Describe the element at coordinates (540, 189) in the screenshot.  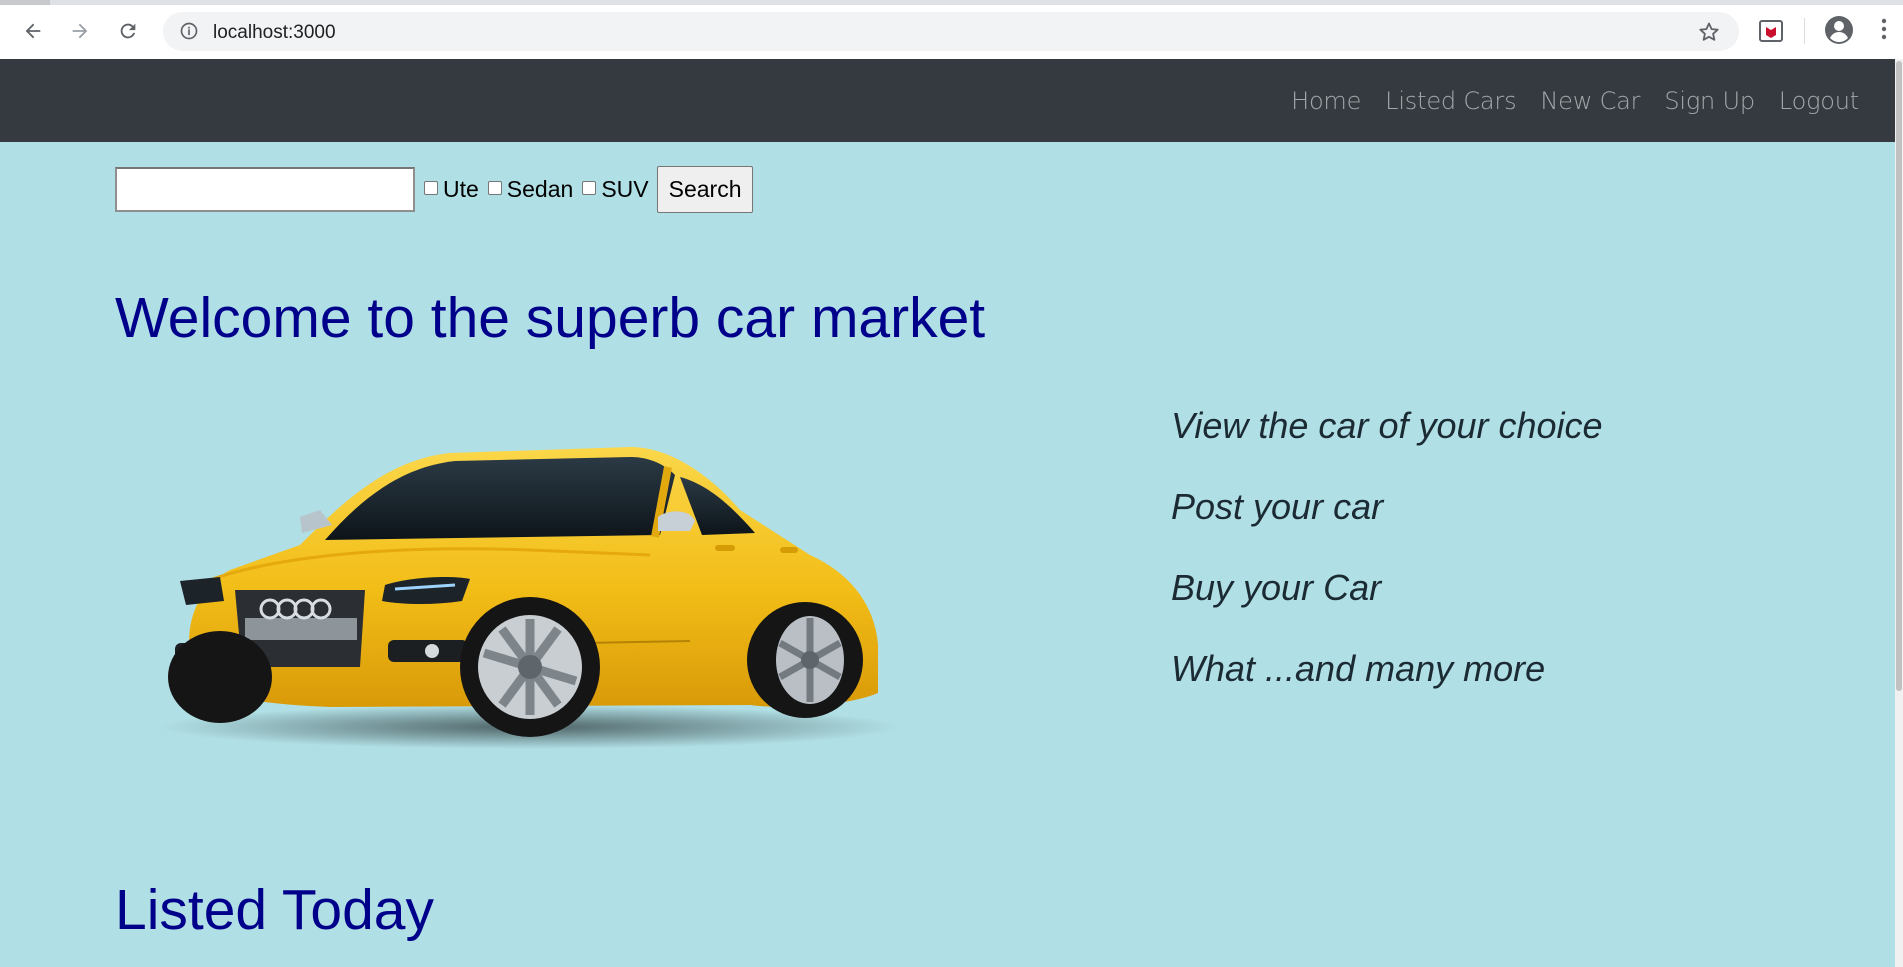
I see `filter-label-sedan: Sedan` at that location.